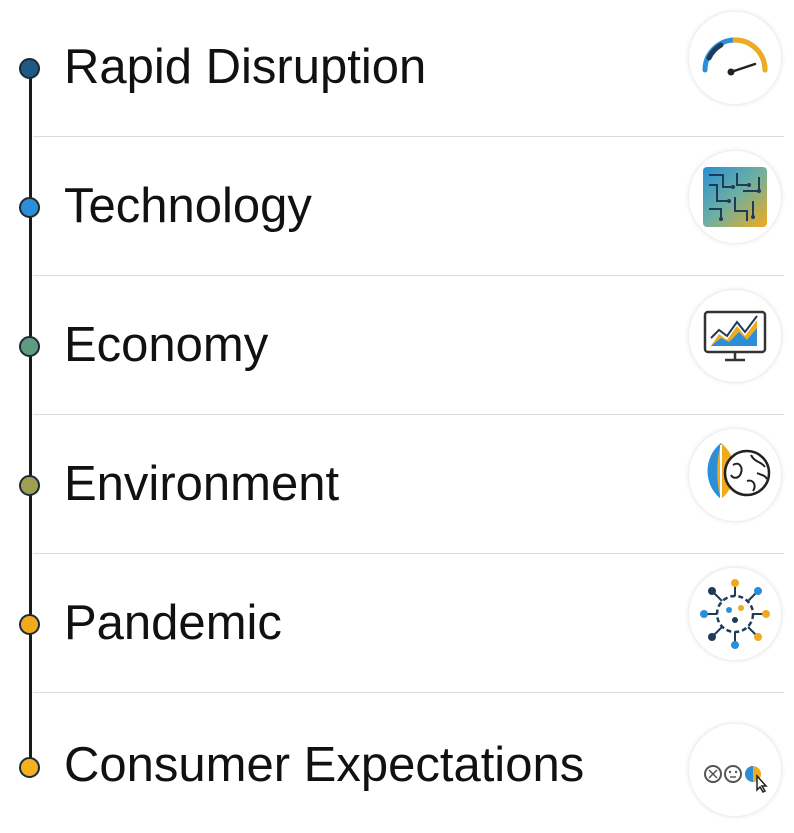  I want to click on monitor-chart-icon, so click(735, 336).